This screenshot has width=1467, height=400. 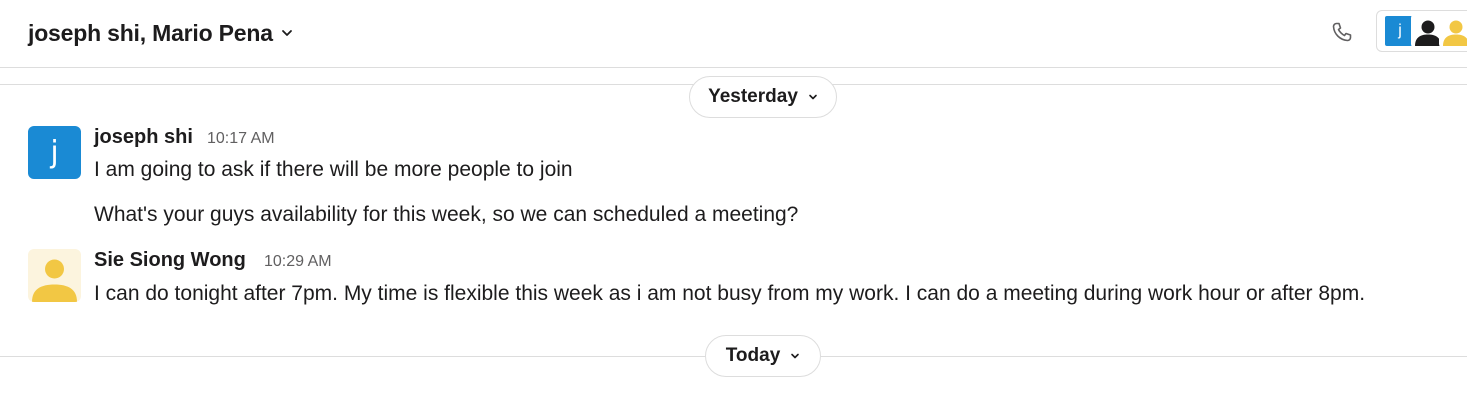 I want to click on message-timestamp: 10:17 AM, so click(x=241, y=139).